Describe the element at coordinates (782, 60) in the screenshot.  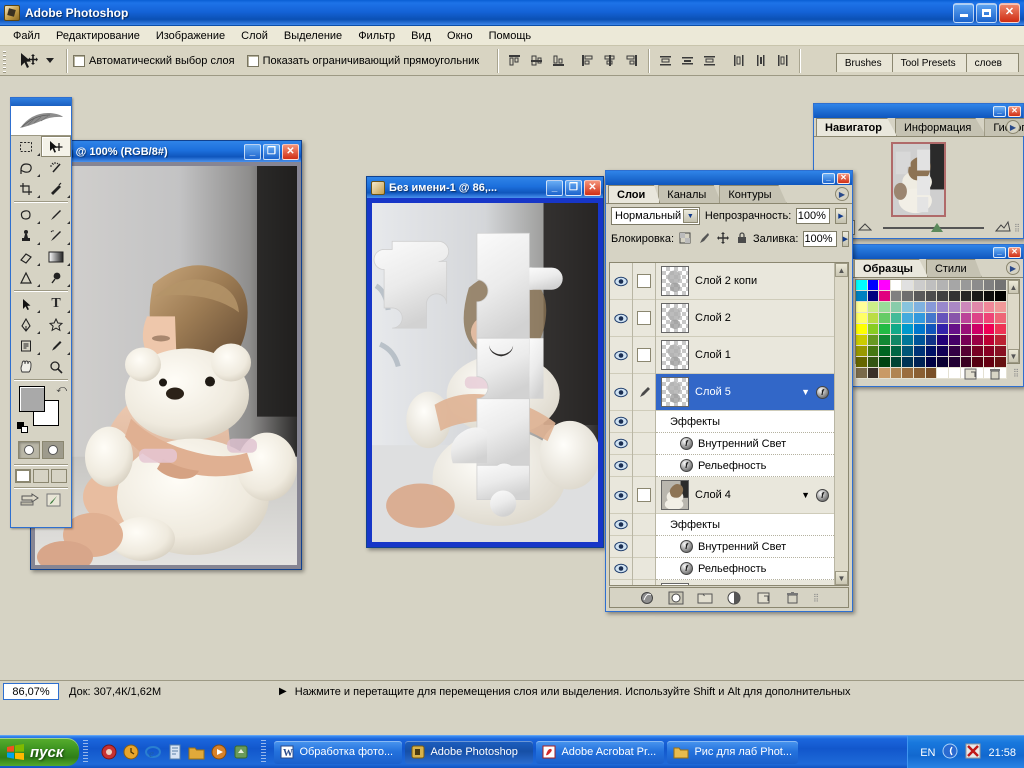
I see `distribute-right-icon` at that location.